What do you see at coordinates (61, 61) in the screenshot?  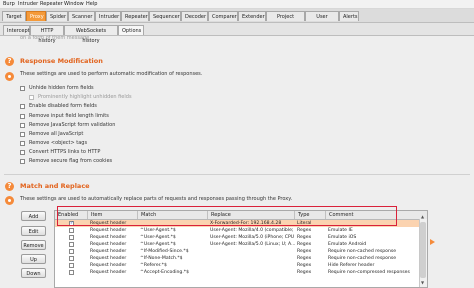 I see `response-modification-title: Response Modification` at bounding box center [61, 61].